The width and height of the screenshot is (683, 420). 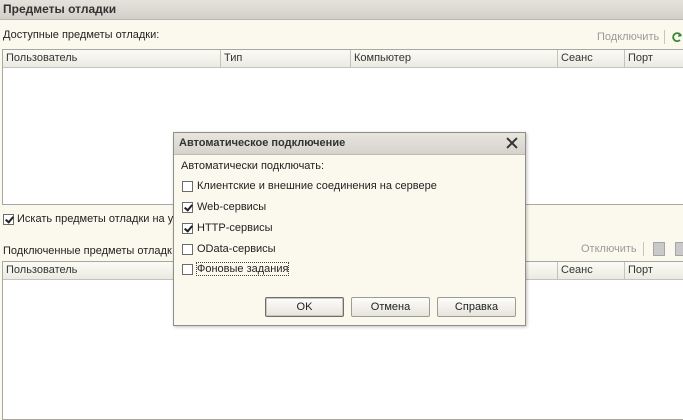 I want to click on option-checkbox-odata-services, so click(x=187, y=249).